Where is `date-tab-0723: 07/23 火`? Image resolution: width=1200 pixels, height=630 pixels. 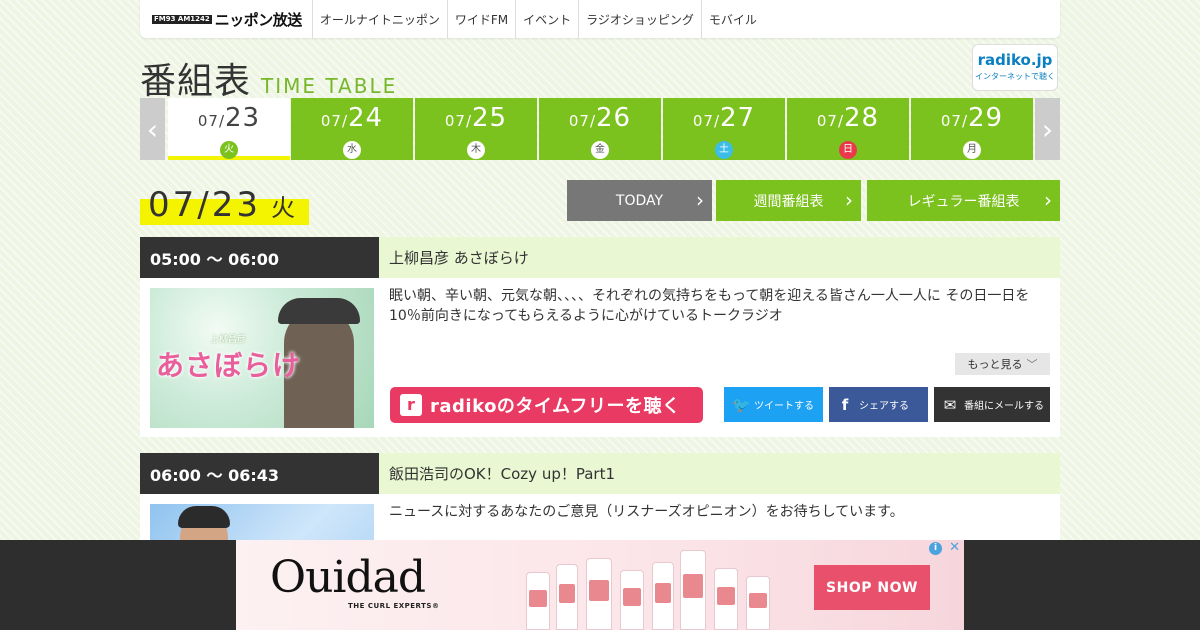
date-tab-0723: 07/23 火 is located at coordinates (229, 129).